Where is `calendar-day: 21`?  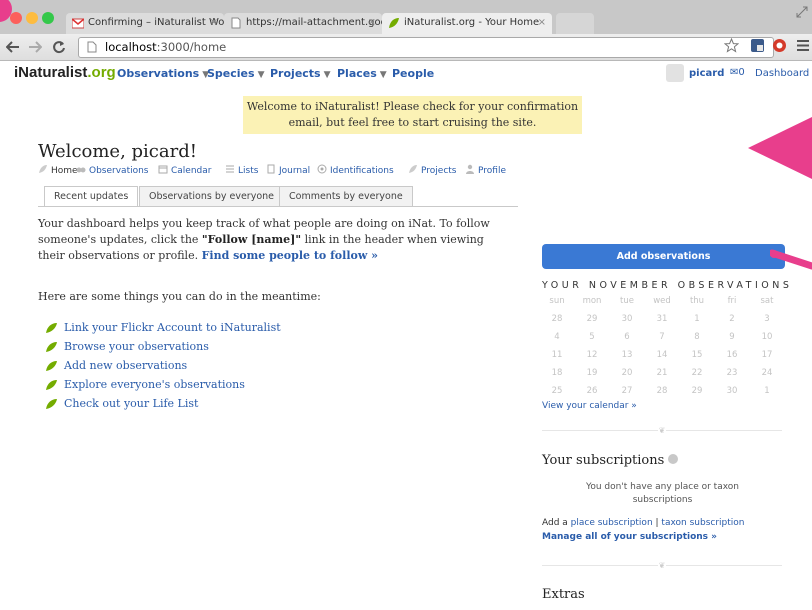 calendar-day: 21 is located at coordinates (662, 373).